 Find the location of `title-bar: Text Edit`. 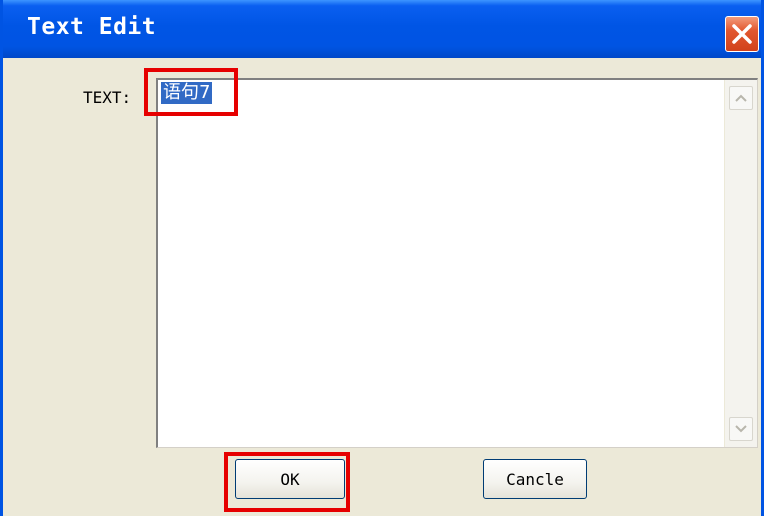

title-bar: Text Edit is located at coordinates (382, 29).